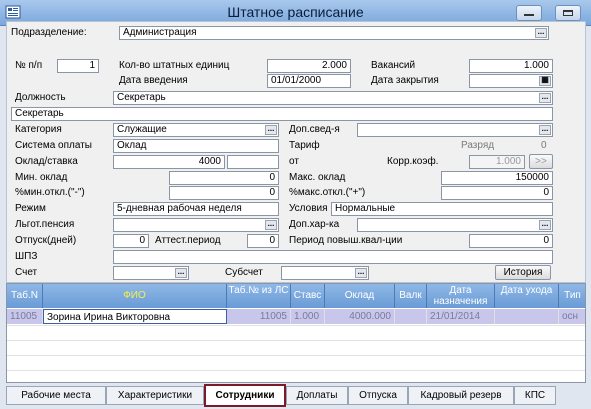 This screenshot has width=591, height=409. Describe the element at coordinates (41, 177) in the screenshot. I see `min-salary-label: Мин. оклад` at that location.